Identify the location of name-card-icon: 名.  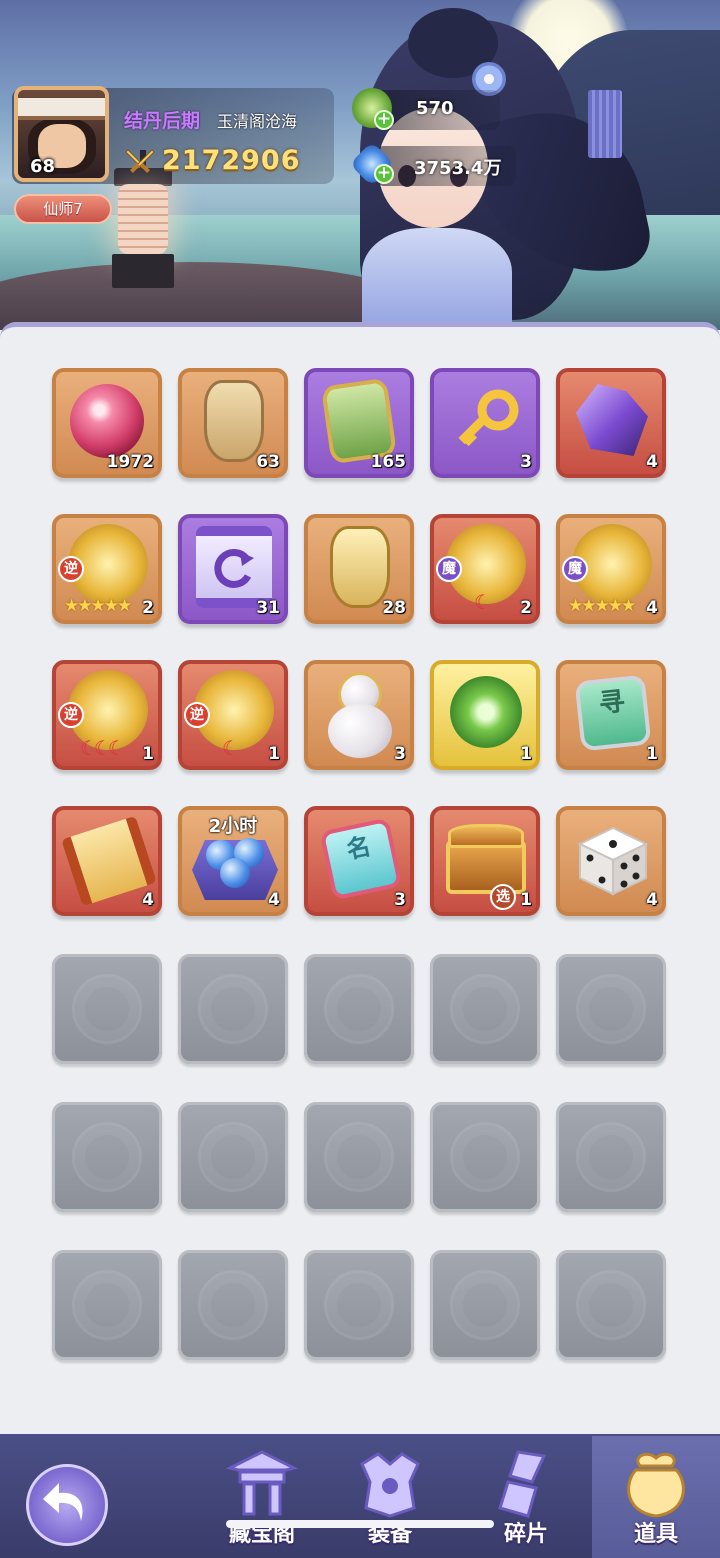
(361, 859).